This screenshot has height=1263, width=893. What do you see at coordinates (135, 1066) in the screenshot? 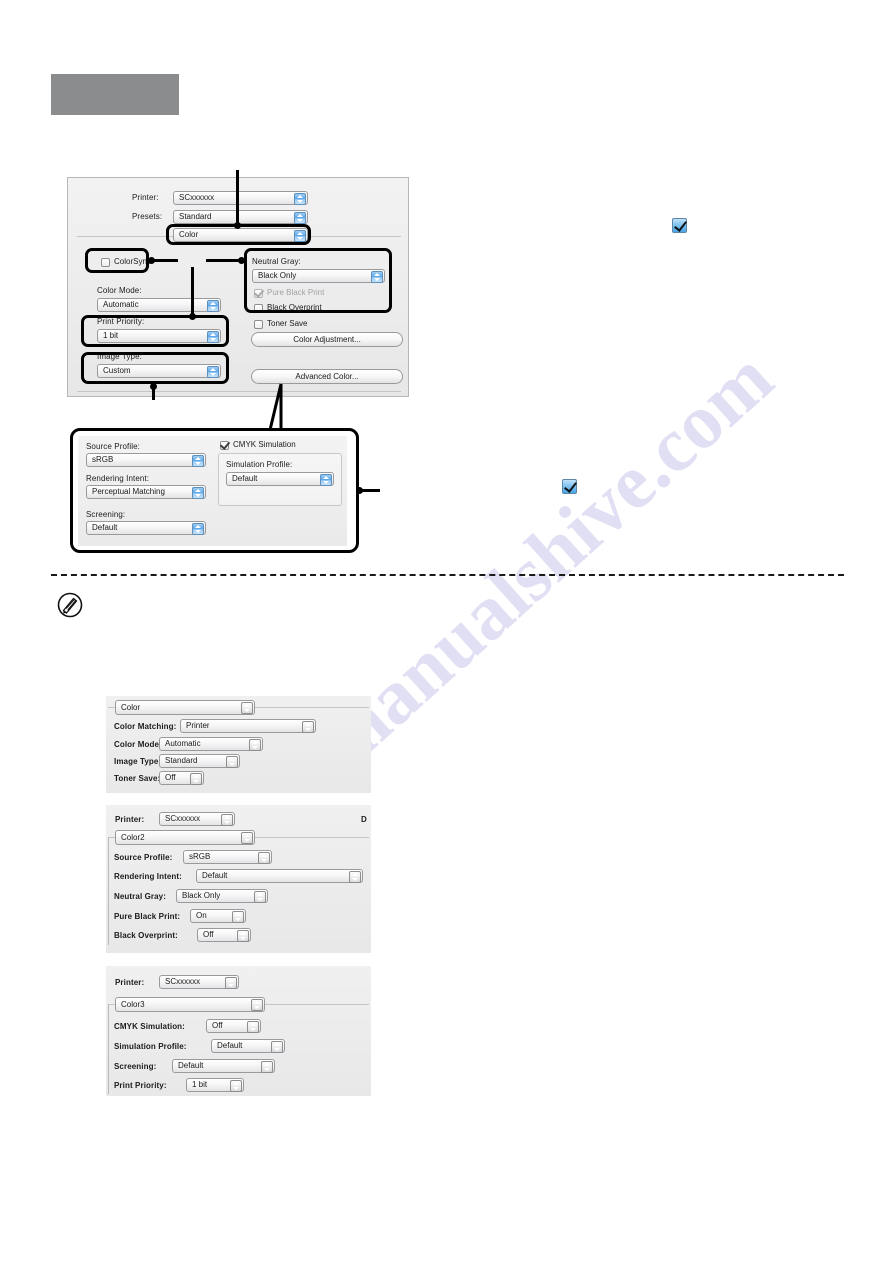
I see `color3-row-label-2: Screening:` at bounding box center [135, 1066].